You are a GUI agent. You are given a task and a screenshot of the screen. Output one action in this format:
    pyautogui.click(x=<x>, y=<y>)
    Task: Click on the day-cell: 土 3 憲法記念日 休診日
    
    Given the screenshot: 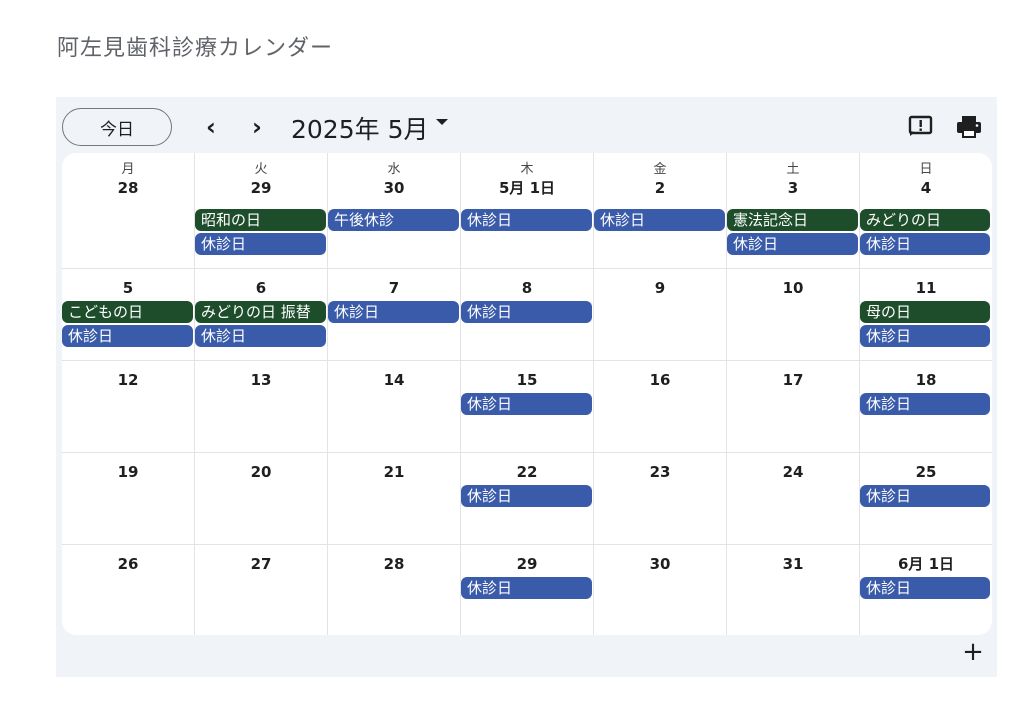 What is the action you would take?
    pyautogui.click(x=793, y=211)
    